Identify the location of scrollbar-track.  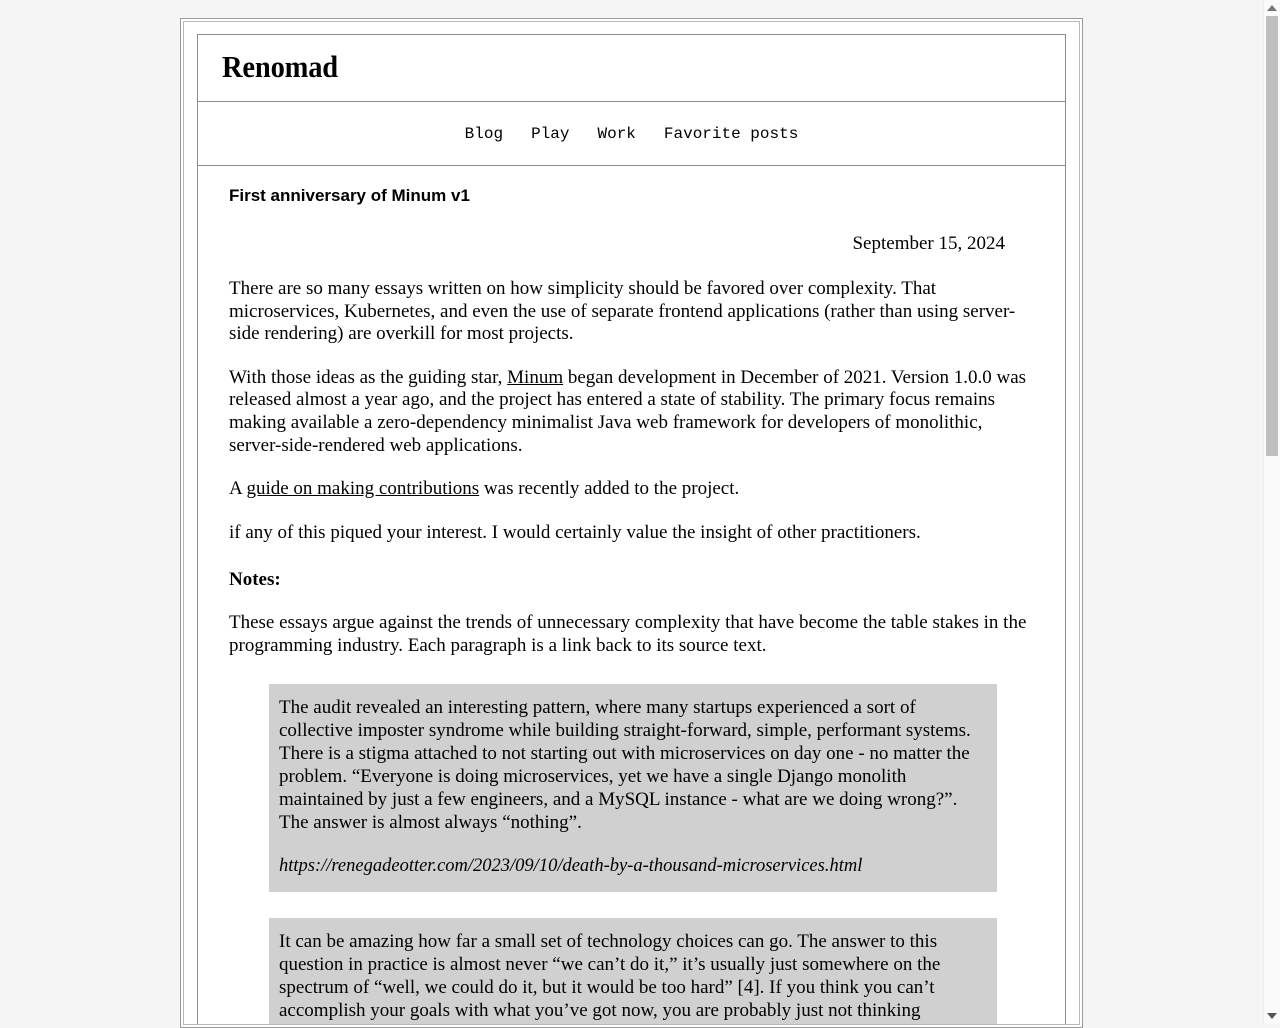
(1272, 512).